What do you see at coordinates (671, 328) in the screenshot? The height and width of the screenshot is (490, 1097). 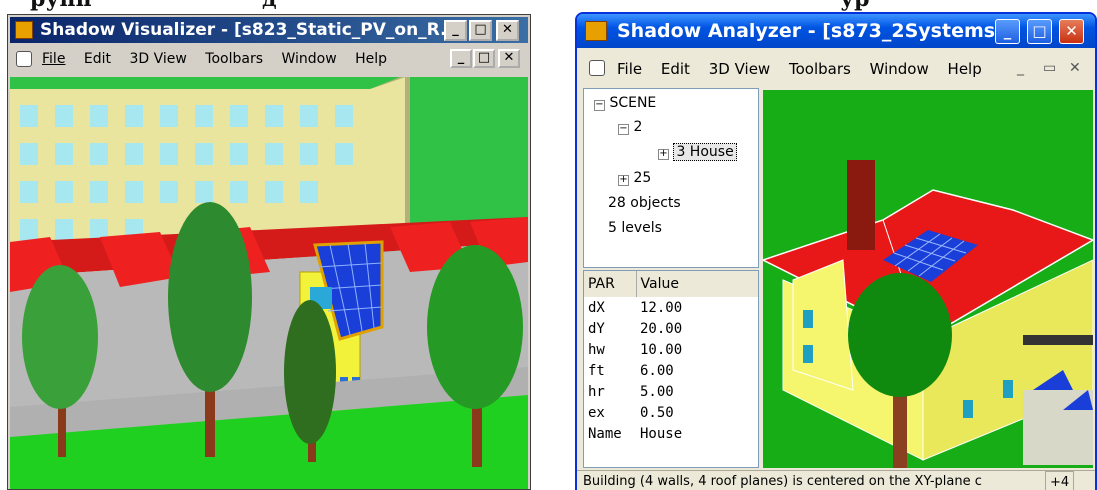 I see `table-row: dY 20.00` at bounding box center [671, 328].